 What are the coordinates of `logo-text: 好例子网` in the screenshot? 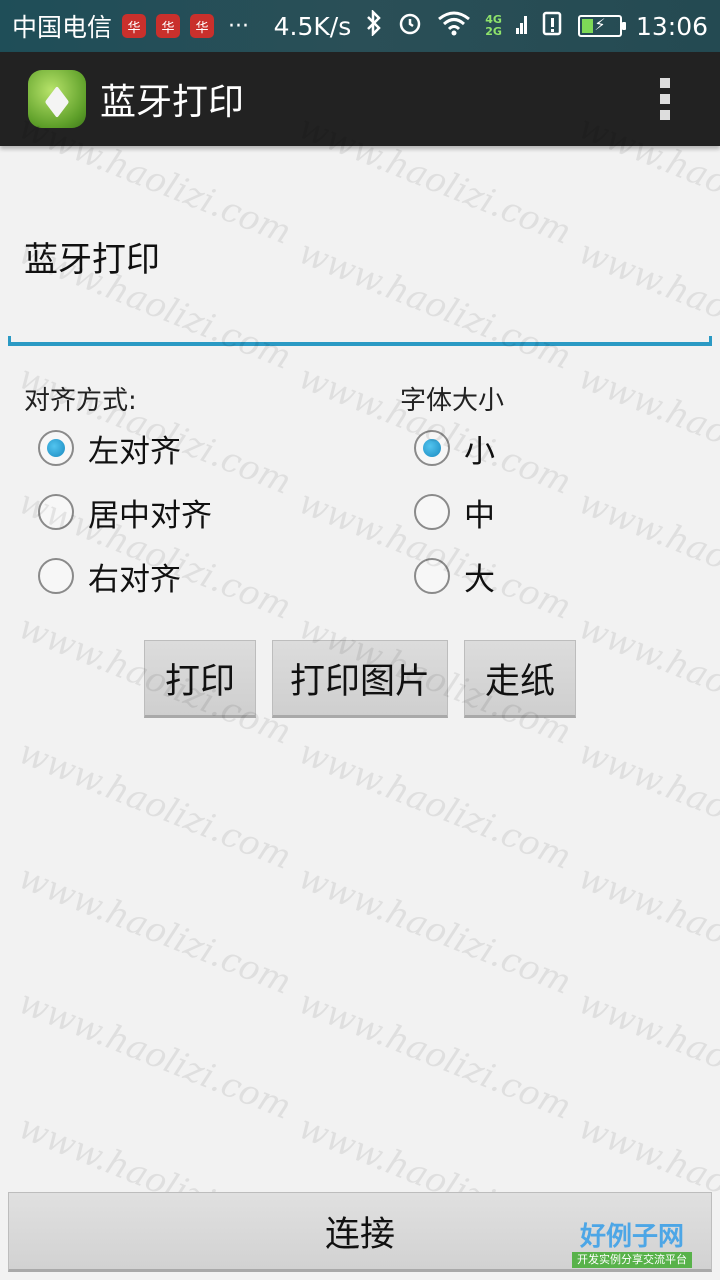 It's located at (631, 1237).